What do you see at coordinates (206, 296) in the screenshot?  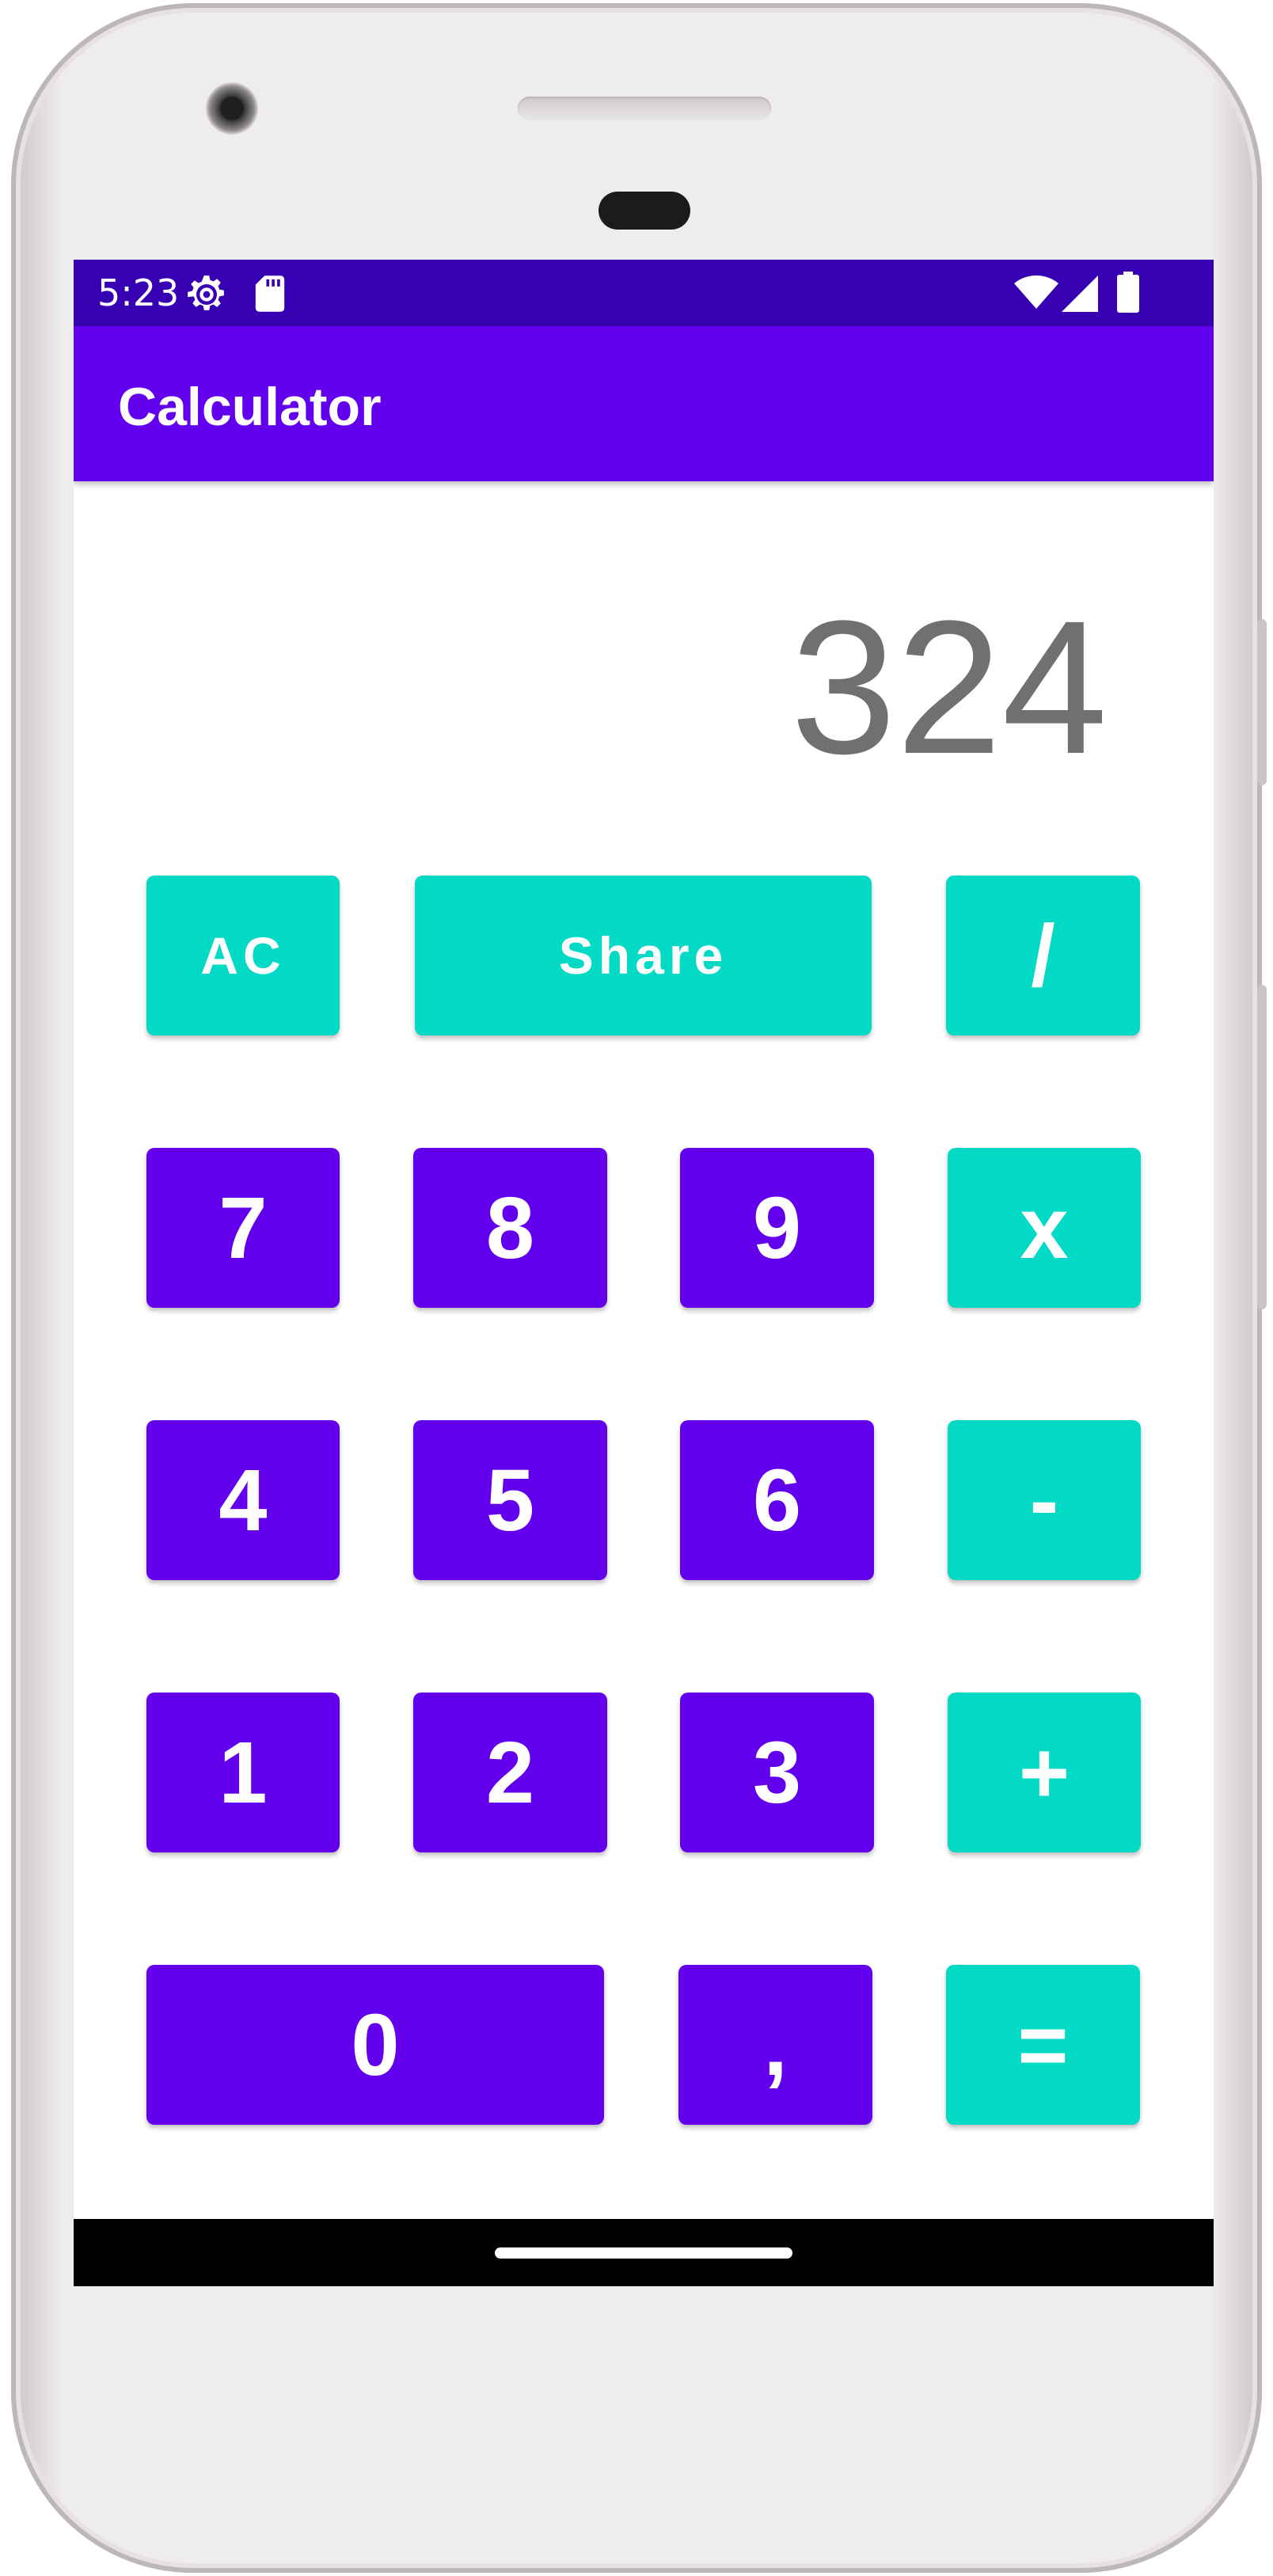 I see `gear-icon` at bounding box center [206, 296].